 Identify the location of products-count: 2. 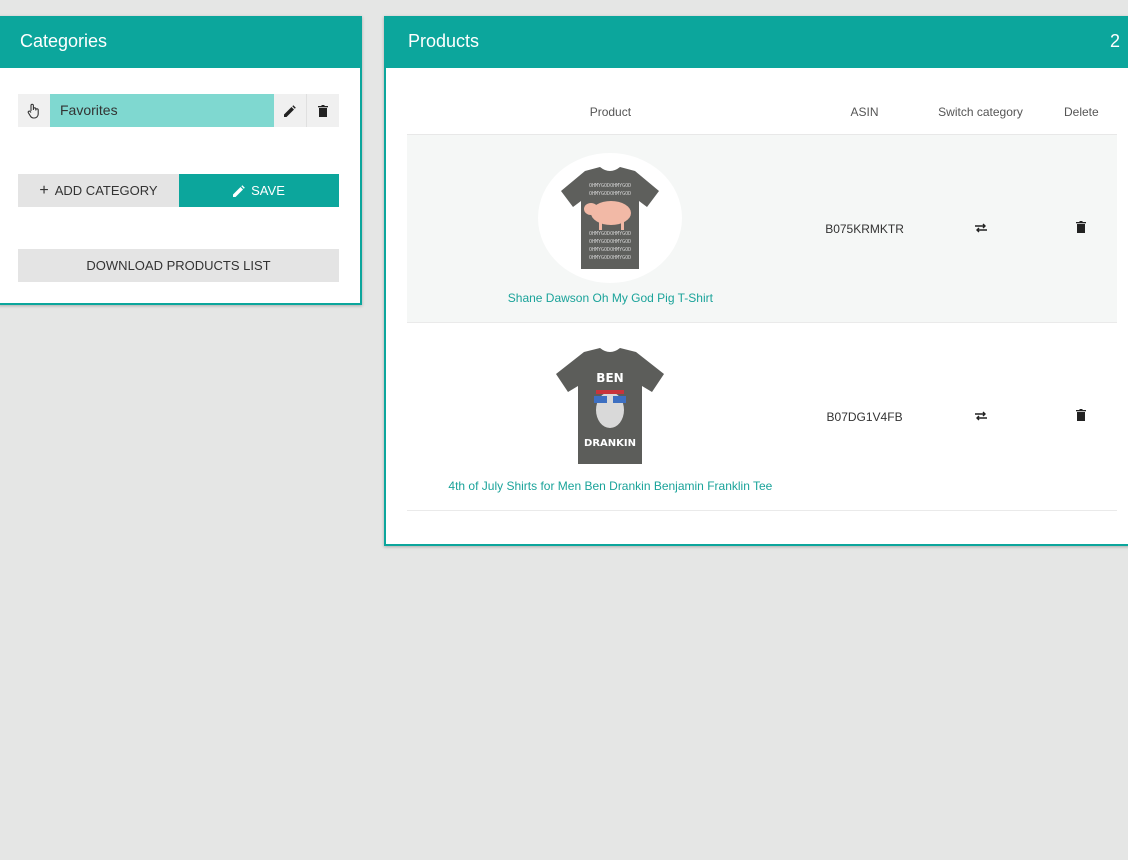
(1114, 41).